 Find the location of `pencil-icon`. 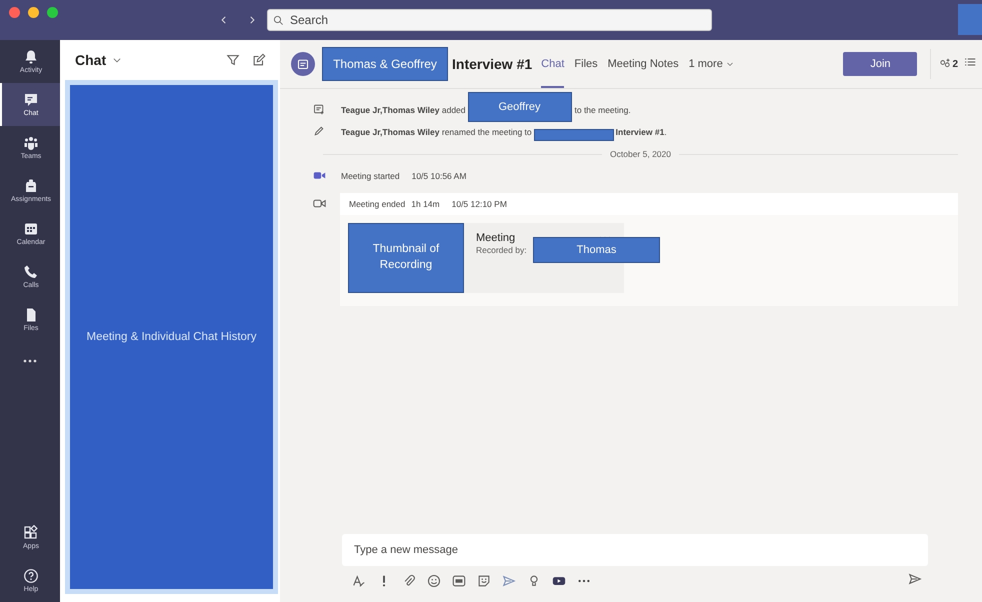

pencil-icon is located at coordinates (319, 131).